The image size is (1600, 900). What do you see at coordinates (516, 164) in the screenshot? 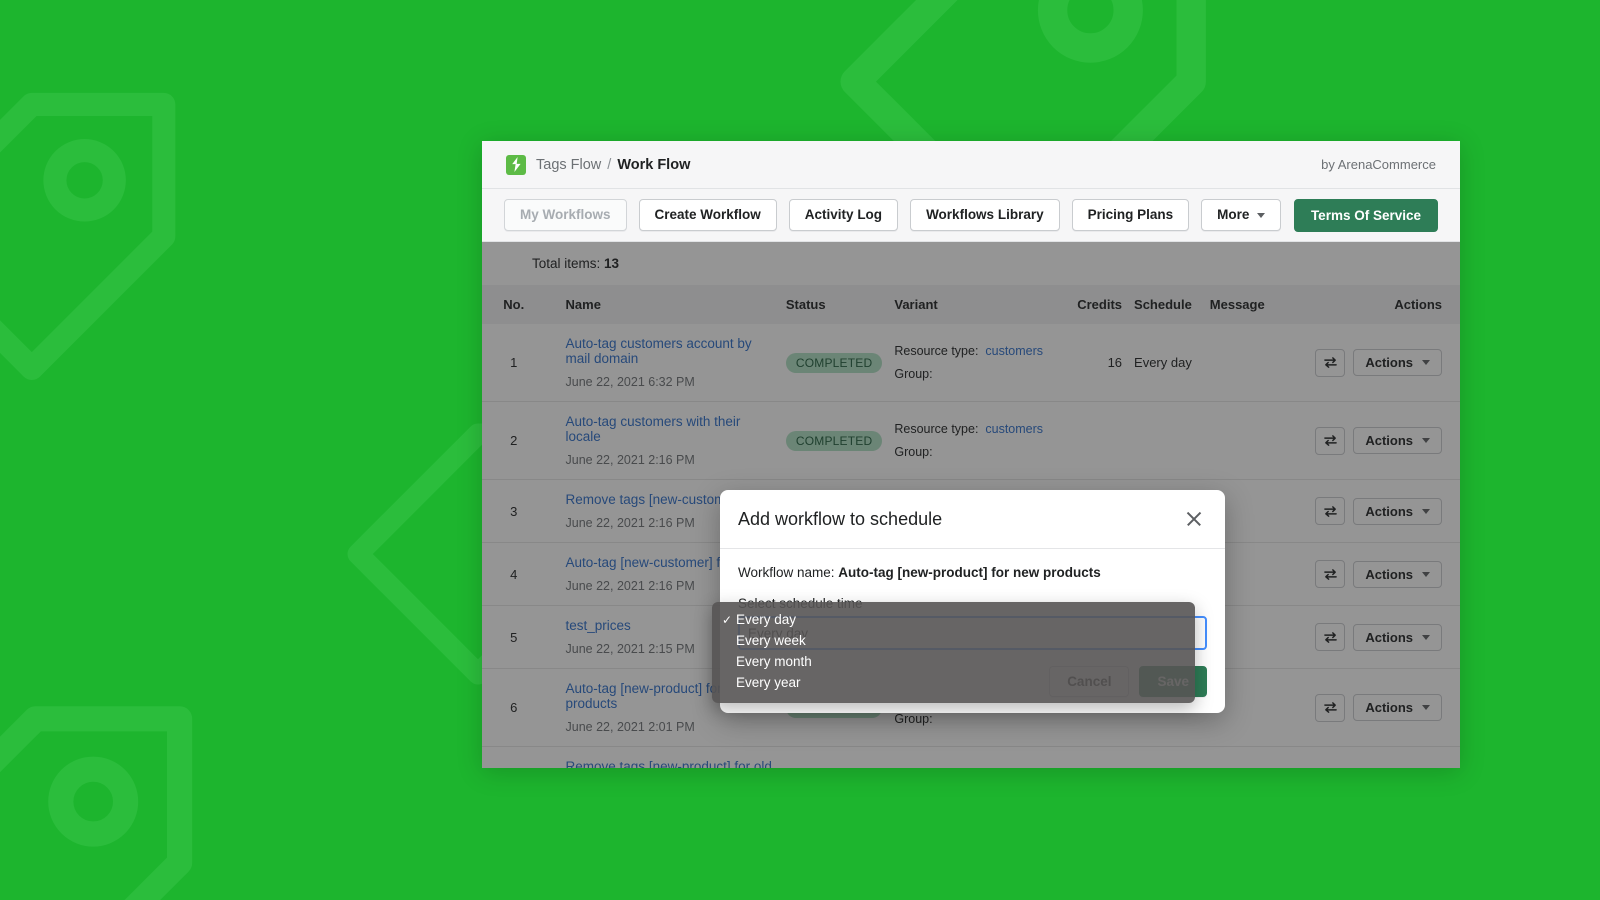
I see `tags-flow-logo-icon` at bounding box center [516, 164].